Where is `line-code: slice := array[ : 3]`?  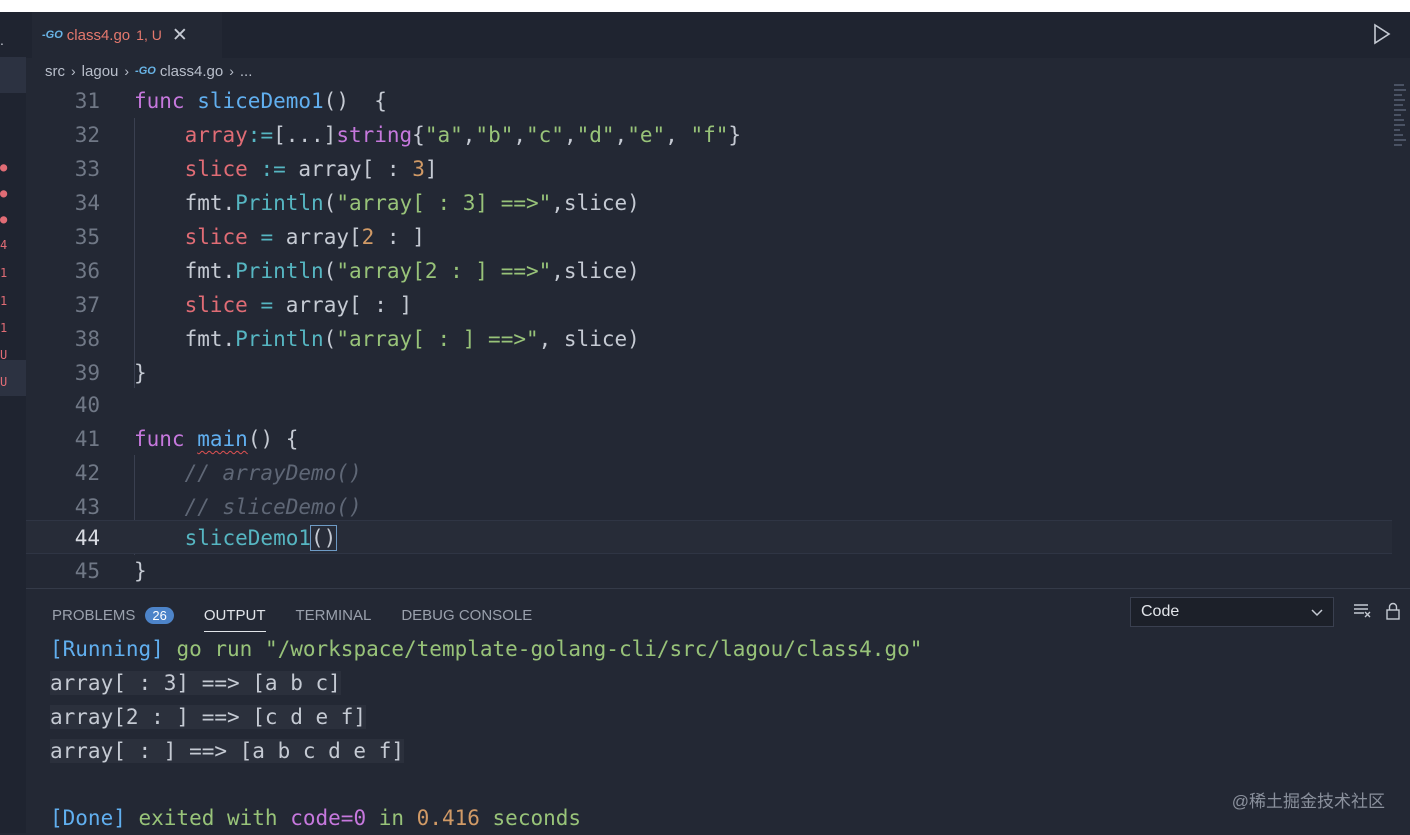
line-code: slice := array[ : 3] is located at coordinates (311, 169).